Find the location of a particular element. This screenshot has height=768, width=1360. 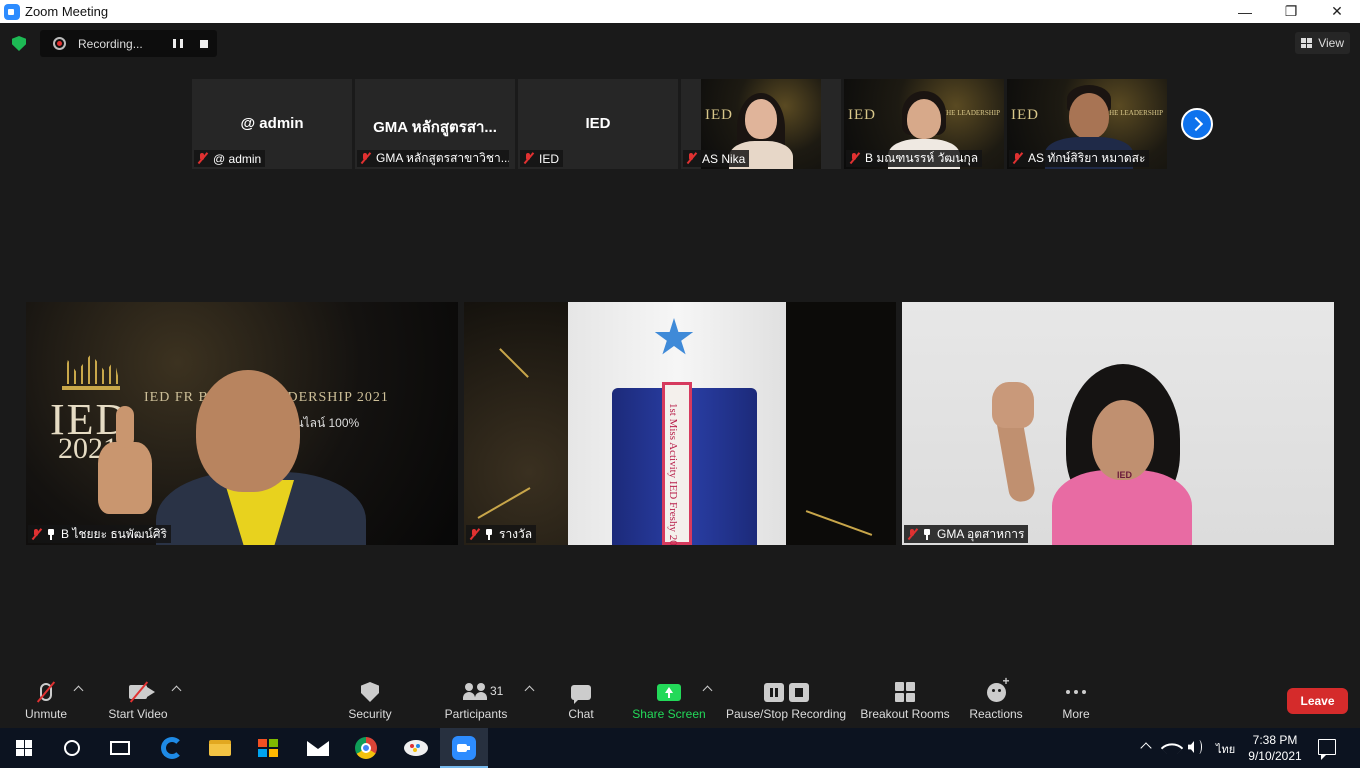

video-options-caret-icon is located at coordinates (176, 690).